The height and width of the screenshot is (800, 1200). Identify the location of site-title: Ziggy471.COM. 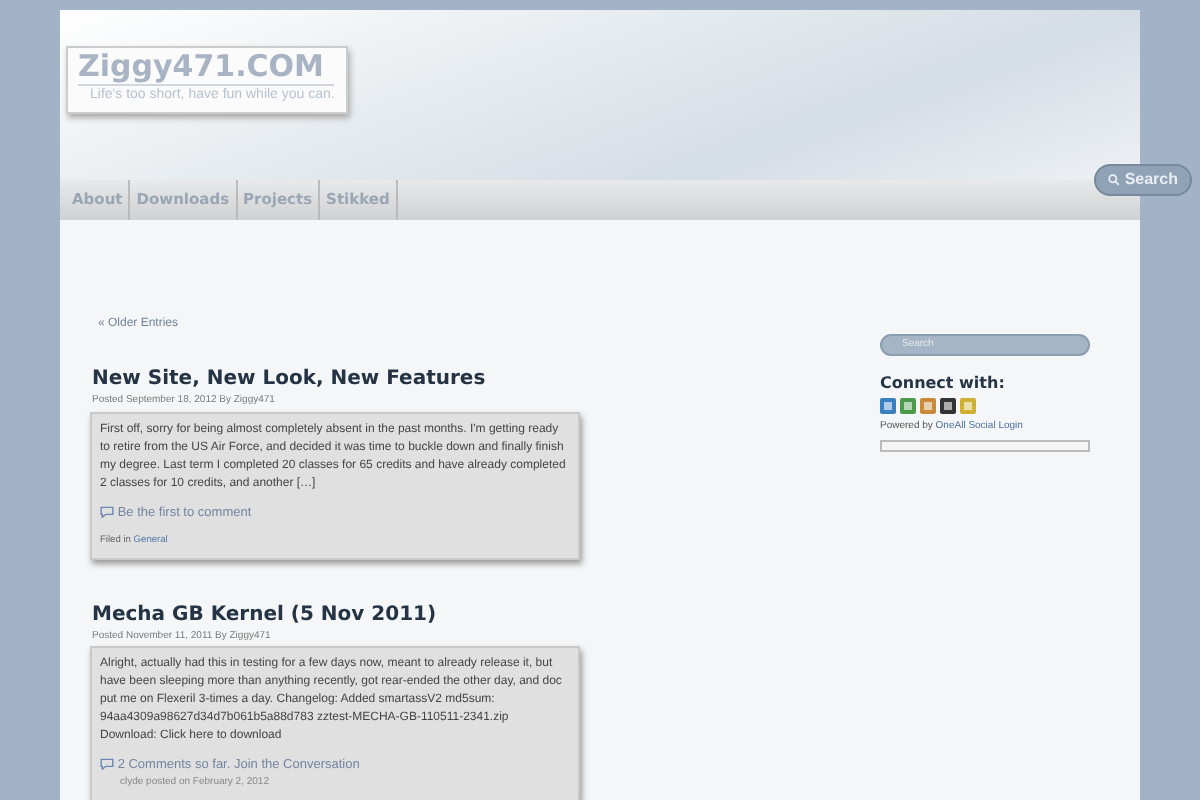
(206, 66).